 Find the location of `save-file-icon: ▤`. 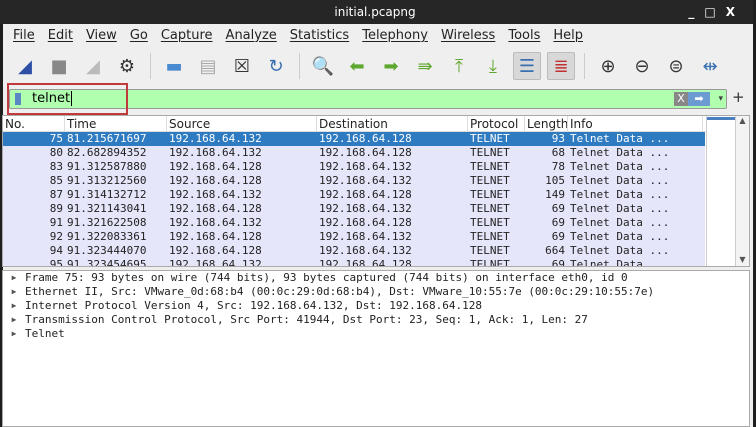

save-file-icon: ▤ is located at coordinates (208, 66).